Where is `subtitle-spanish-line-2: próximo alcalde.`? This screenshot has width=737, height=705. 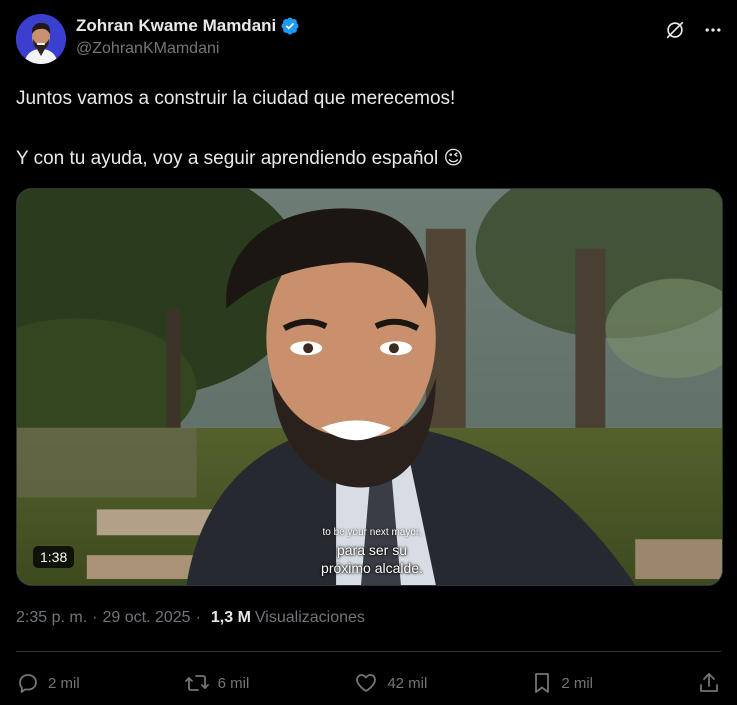
subtitle-spanish-line-2: próximo alcalde. is located at coordinates (372, 568).